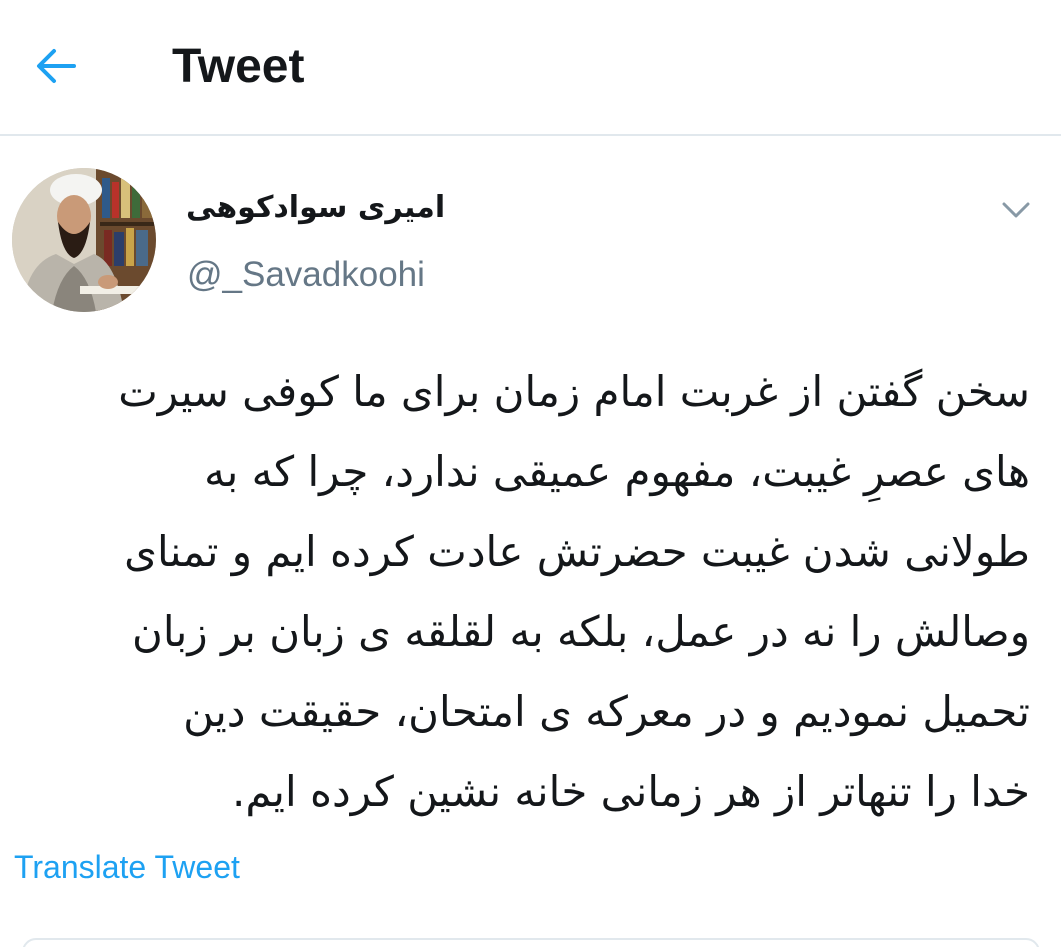  I want to click on reply-composer-box, so click(531, 942).